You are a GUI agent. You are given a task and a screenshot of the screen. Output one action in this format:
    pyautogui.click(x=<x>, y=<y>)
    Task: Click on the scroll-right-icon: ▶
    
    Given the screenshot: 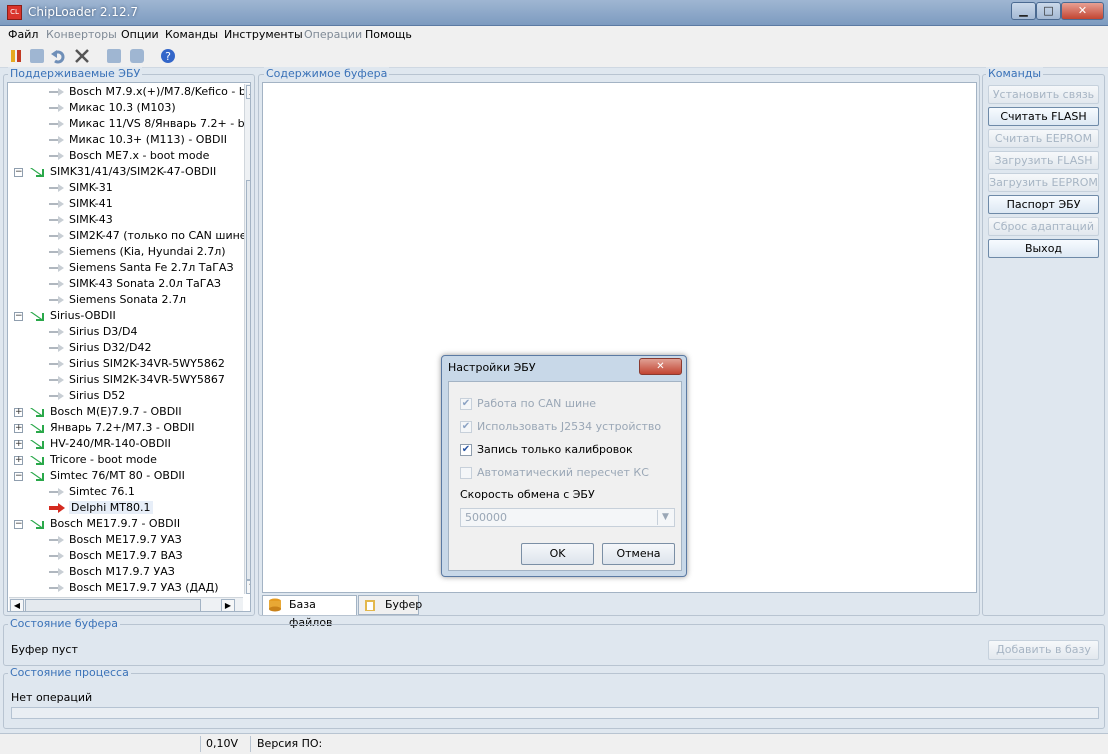 What is the action you would take?
    pyautogui.click(x=228, y=605)
    